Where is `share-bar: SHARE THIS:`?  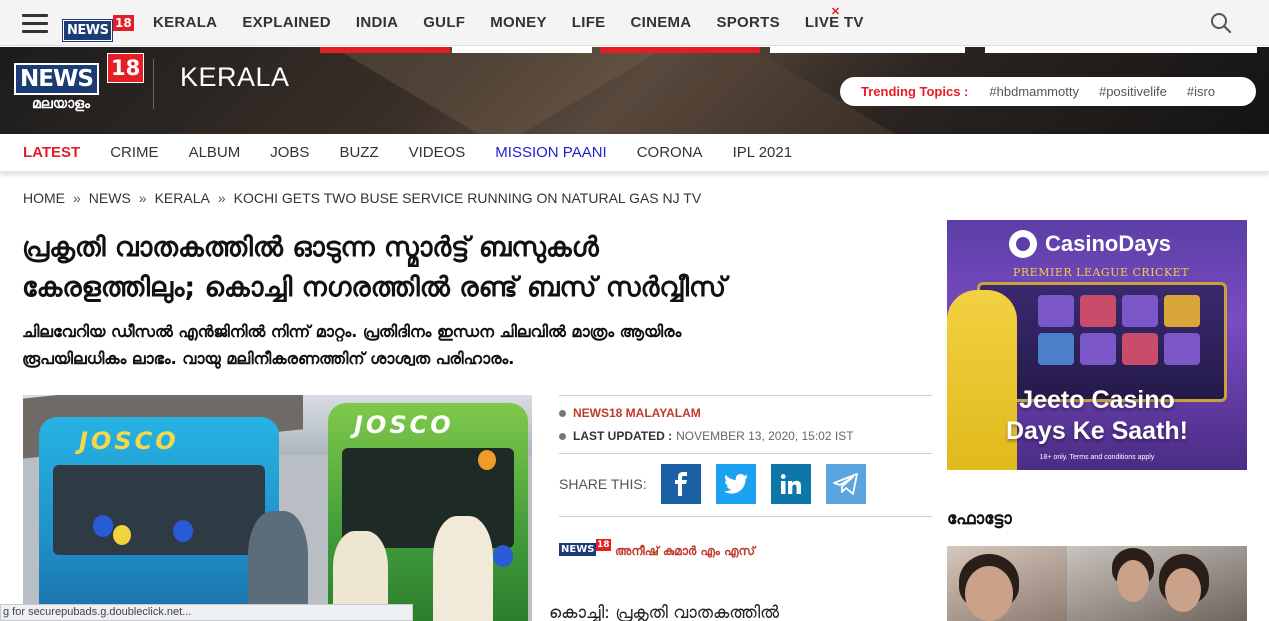
share-bar: SHARE THIS: is located at coordinates (745, 484).